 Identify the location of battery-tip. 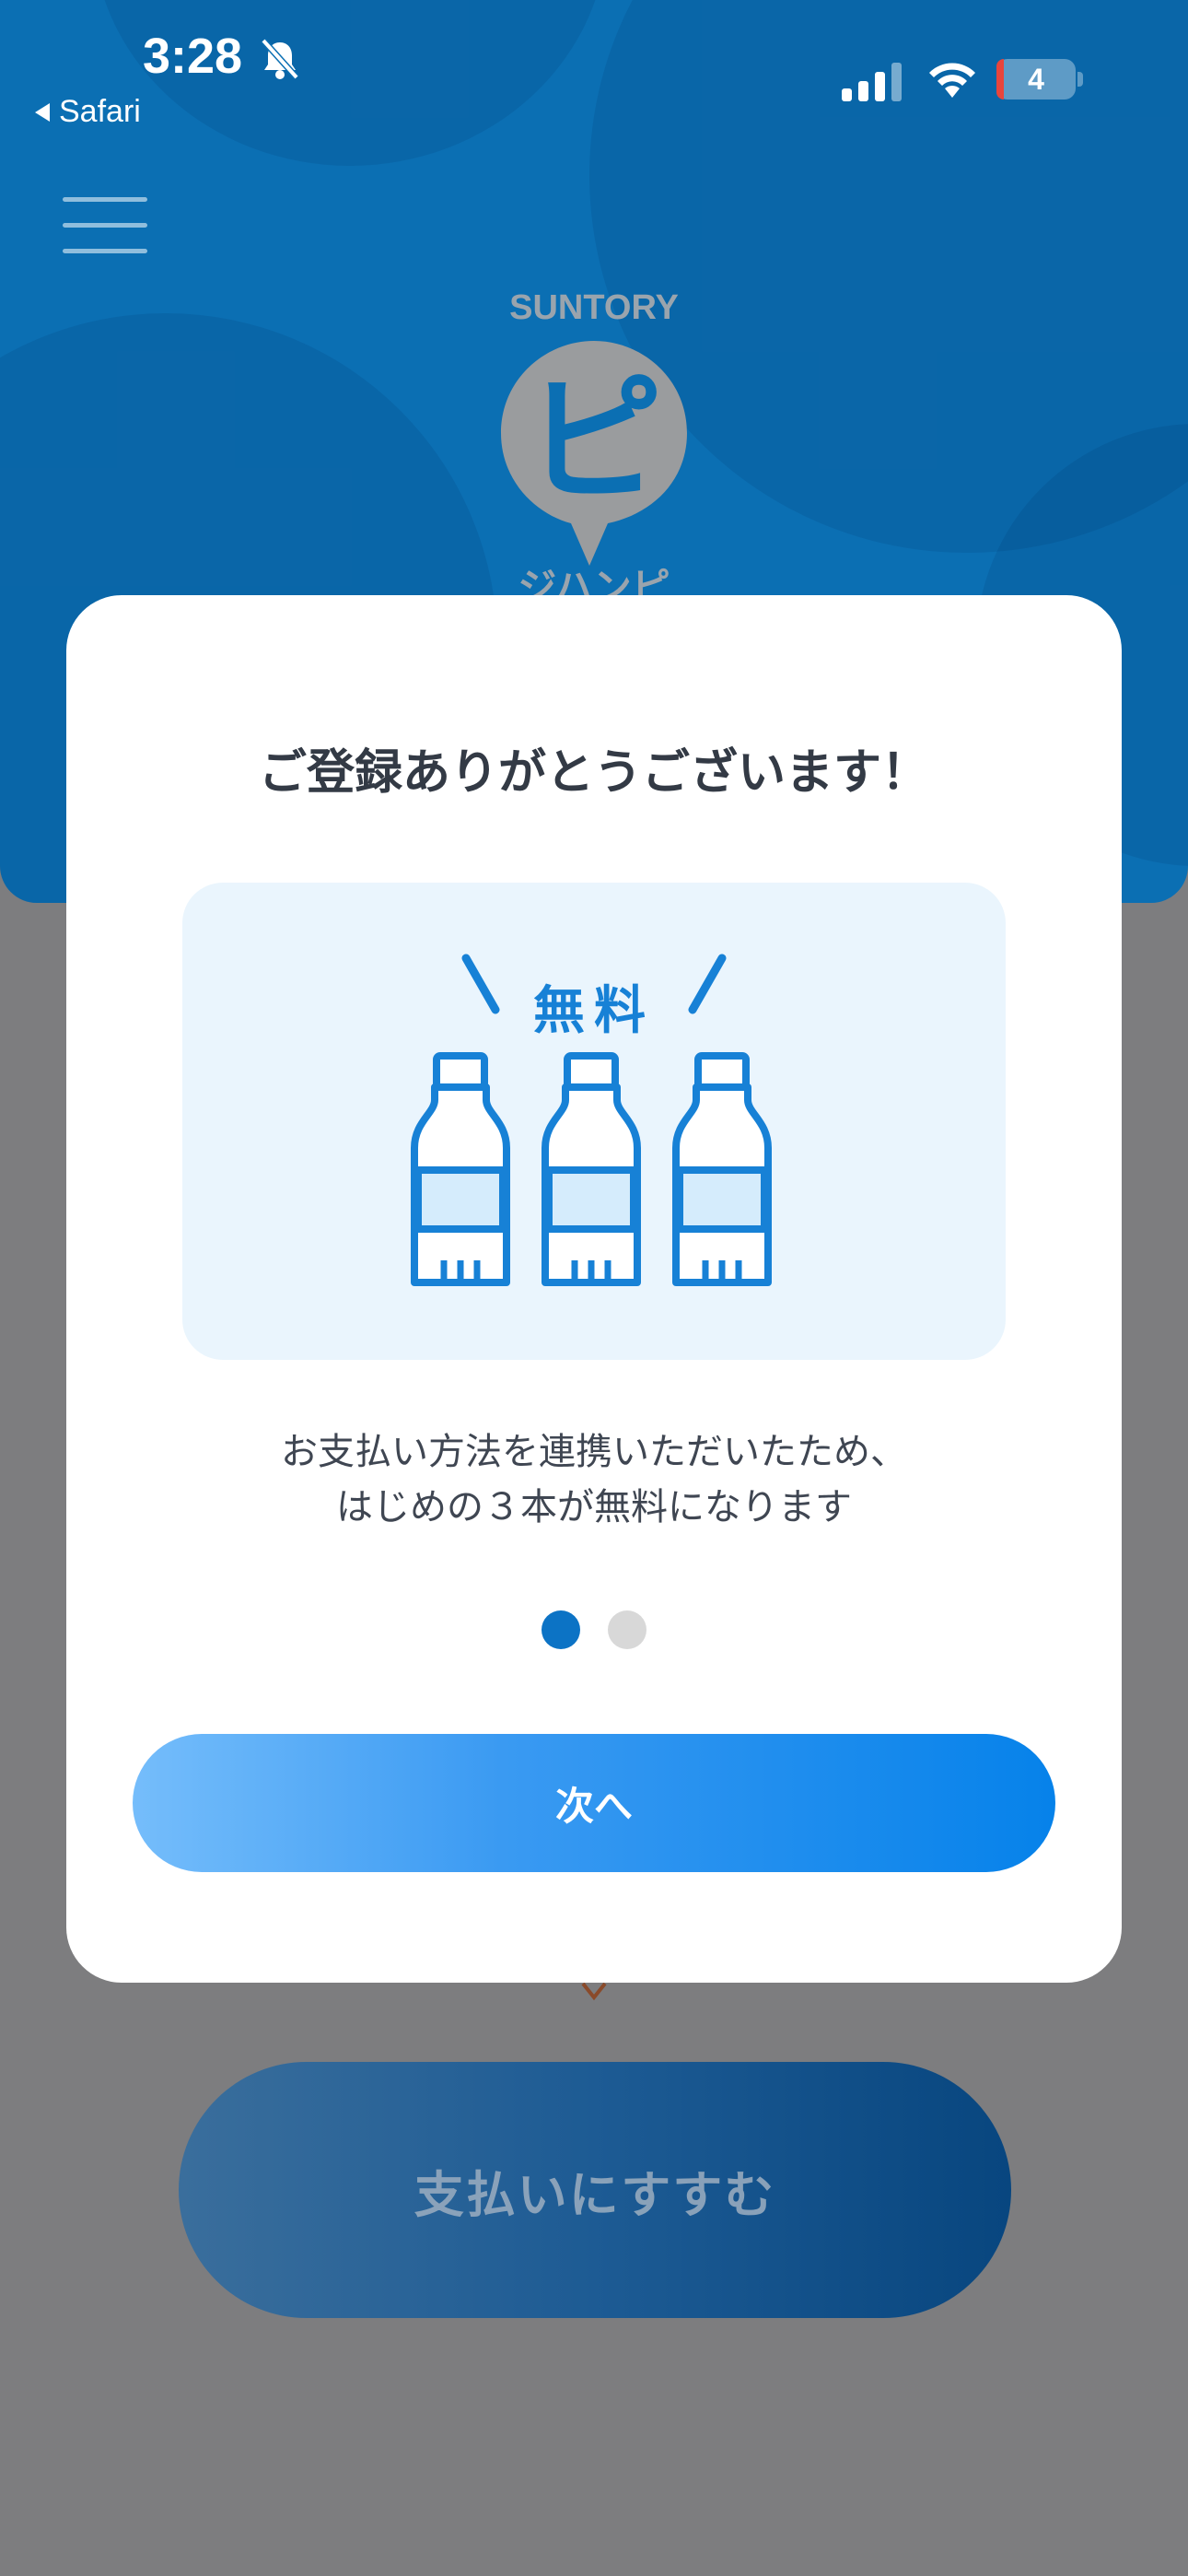
(1080, 79).